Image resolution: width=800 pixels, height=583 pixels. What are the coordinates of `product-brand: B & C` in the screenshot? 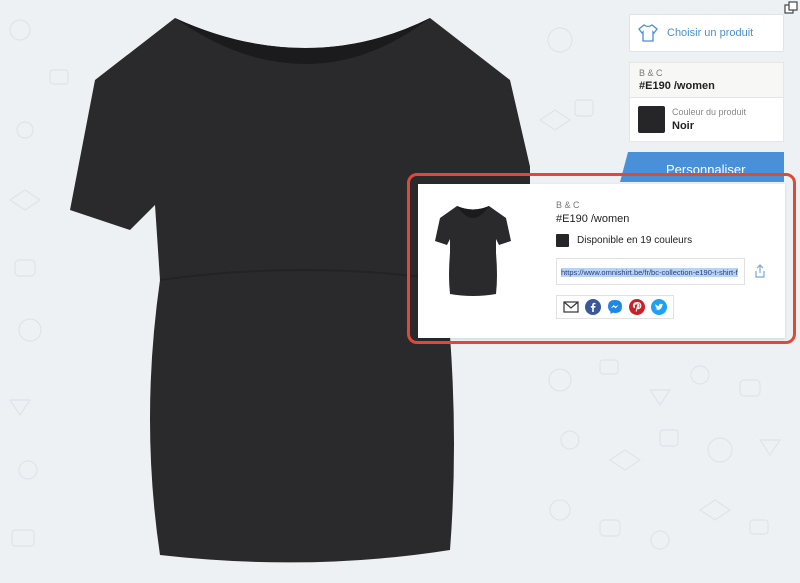 It's located at (651, 73).